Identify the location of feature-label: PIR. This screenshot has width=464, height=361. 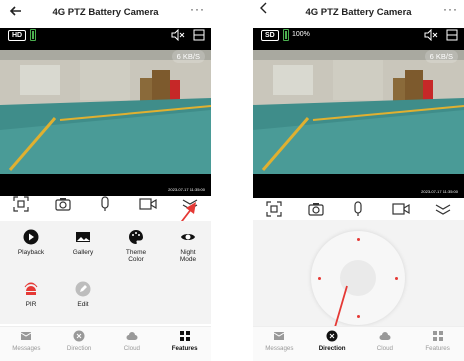
(31, 304).